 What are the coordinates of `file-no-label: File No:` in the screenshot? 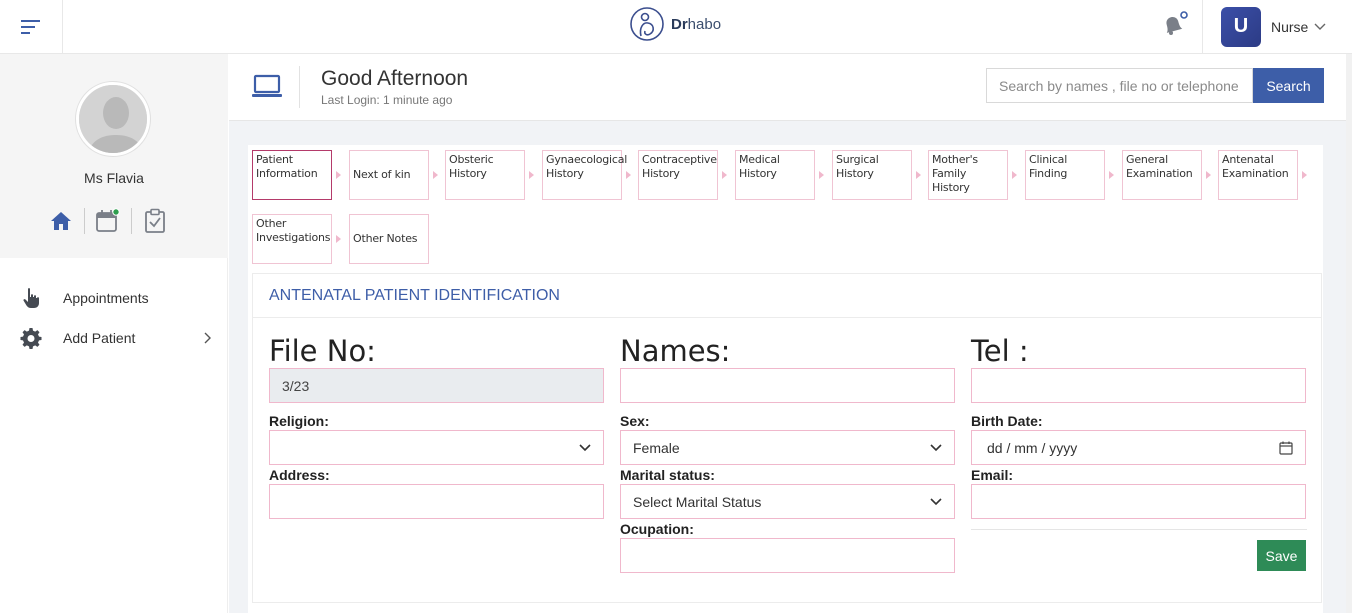 It's located at (322, 351).